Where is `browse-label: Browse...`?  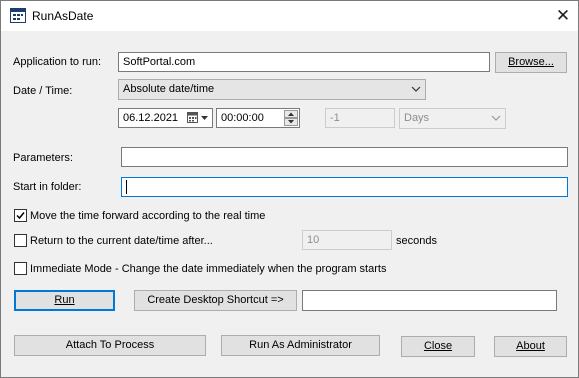 browse-label: Browse... is located at coordinates (531, 62).